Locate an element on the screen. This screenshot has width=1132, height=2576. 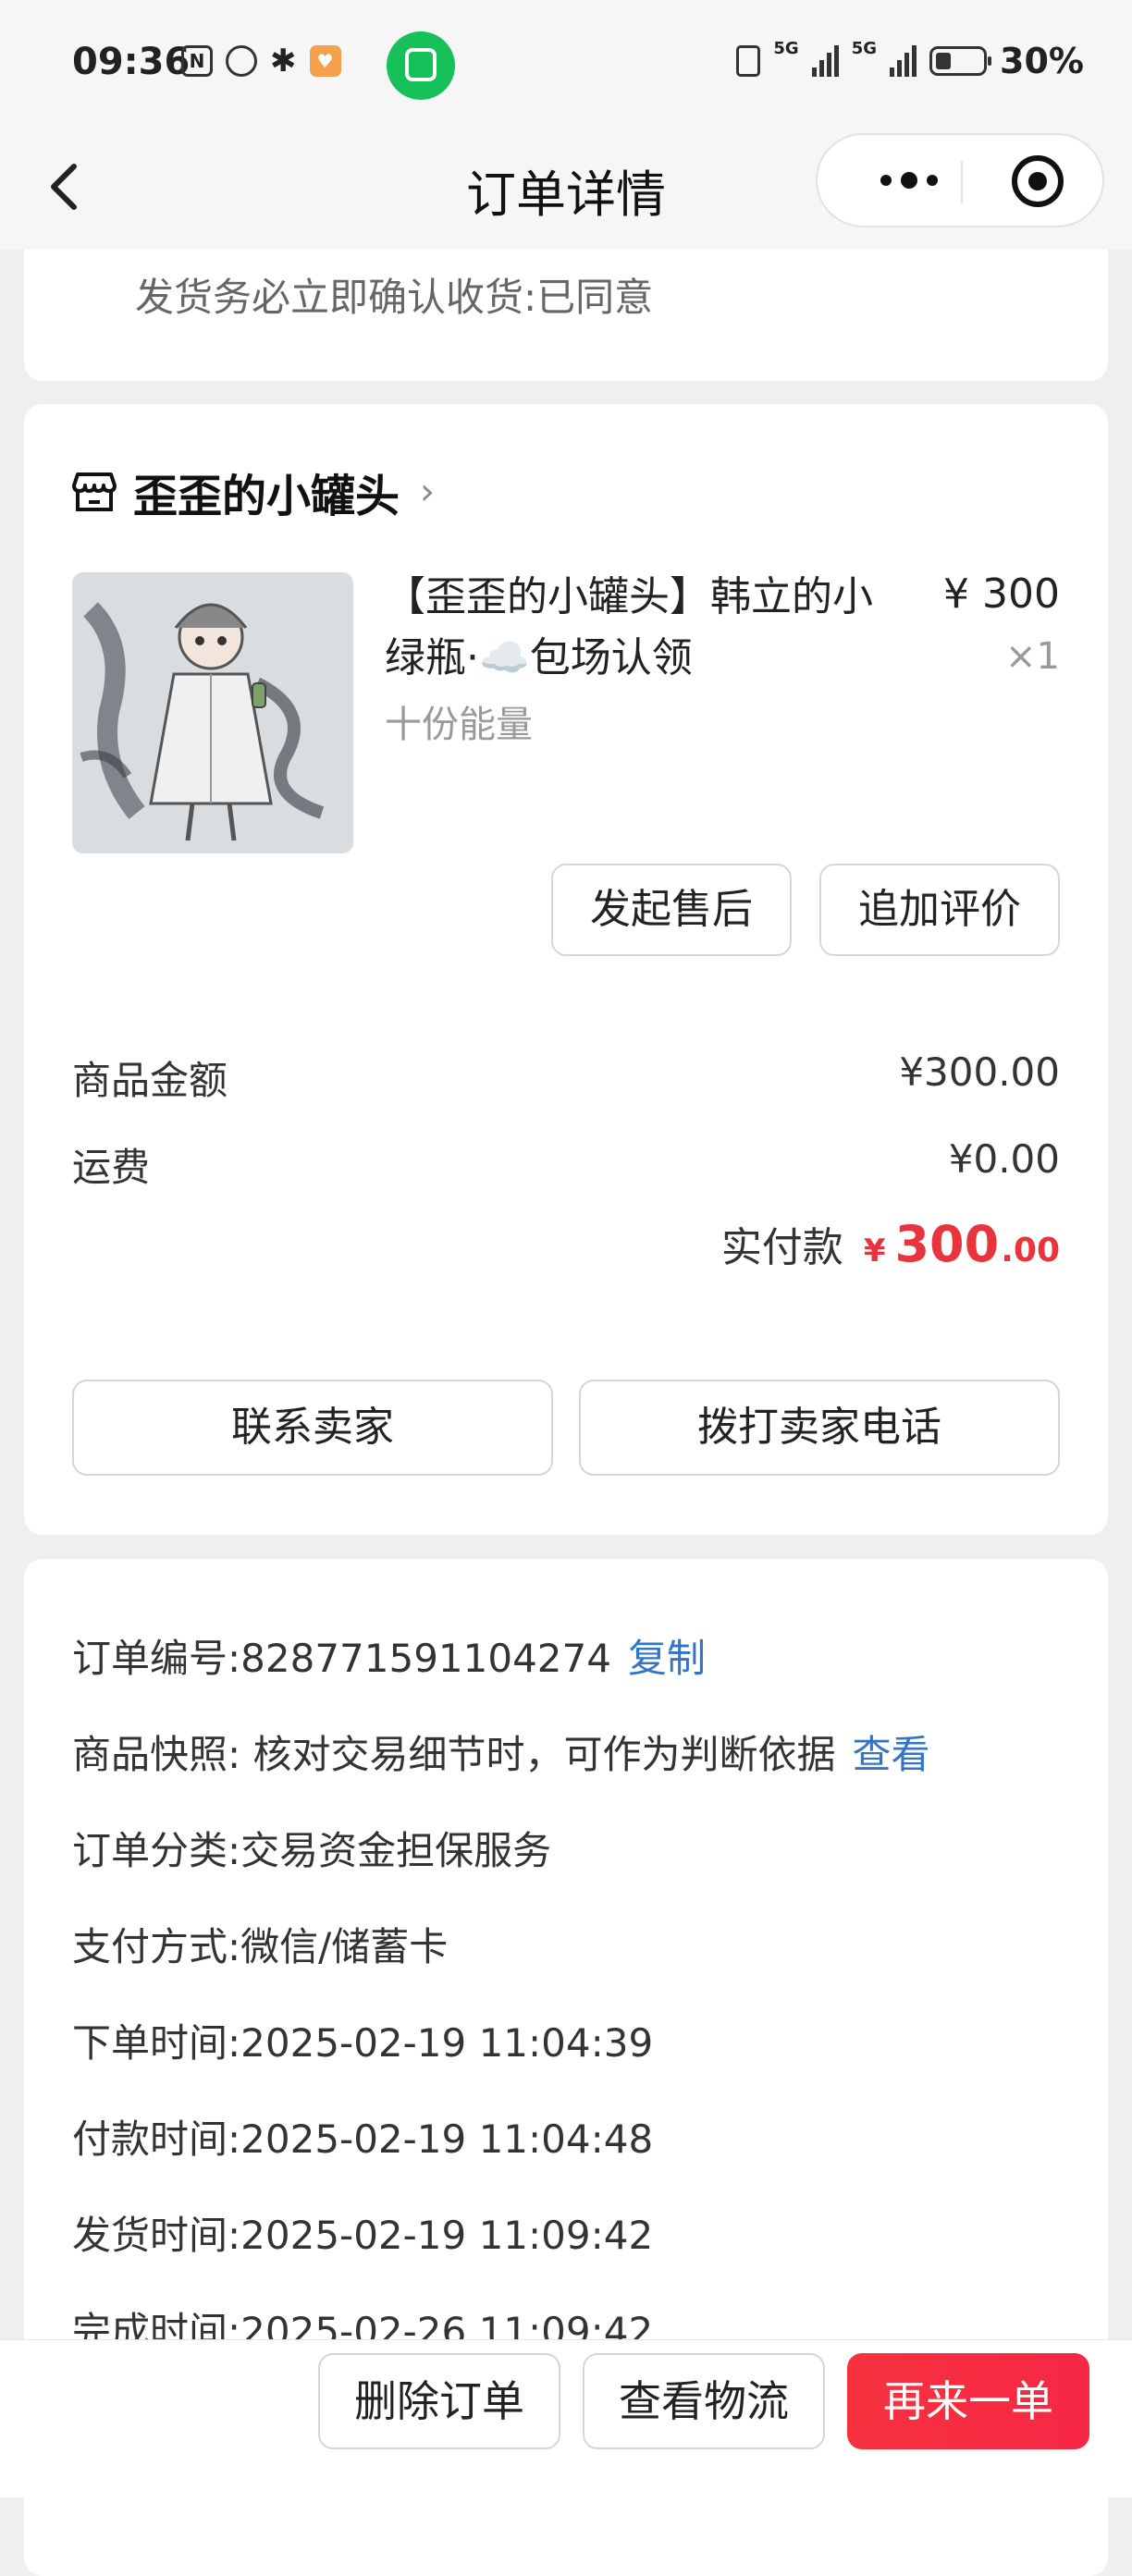
product-image is located at coordinates (212, 712).